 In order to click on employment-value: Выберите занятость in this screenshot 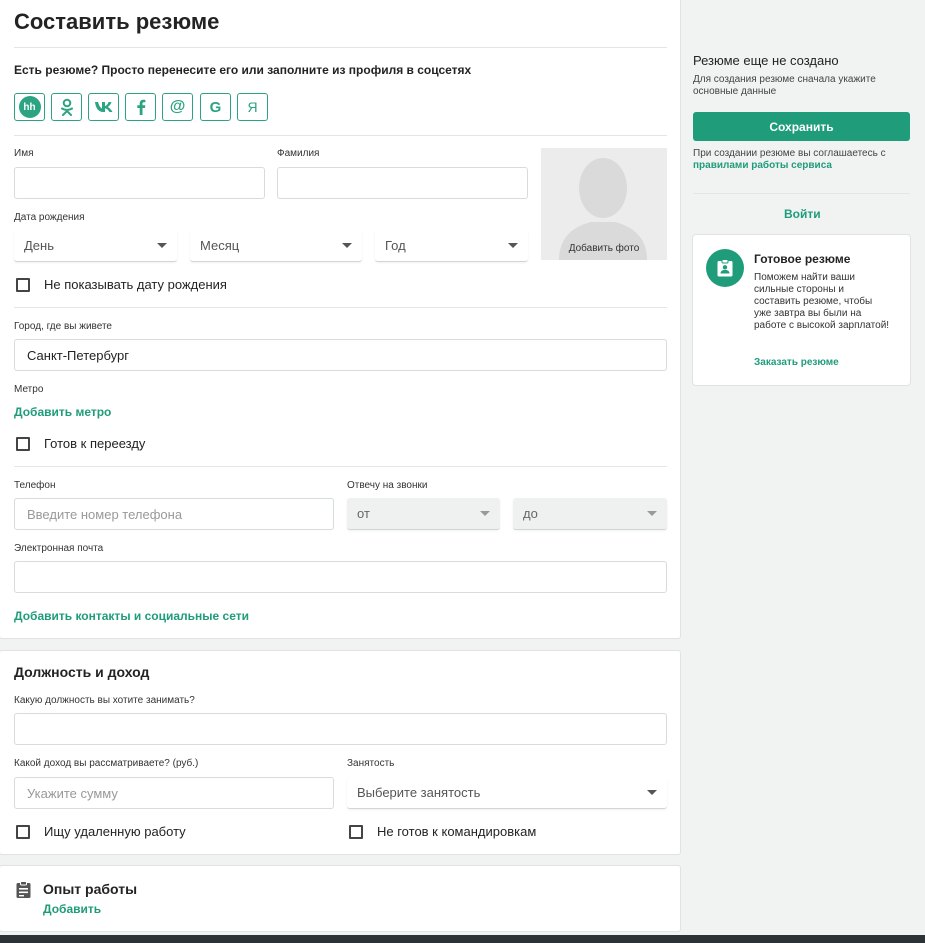, I will do `click(419, 792)`.